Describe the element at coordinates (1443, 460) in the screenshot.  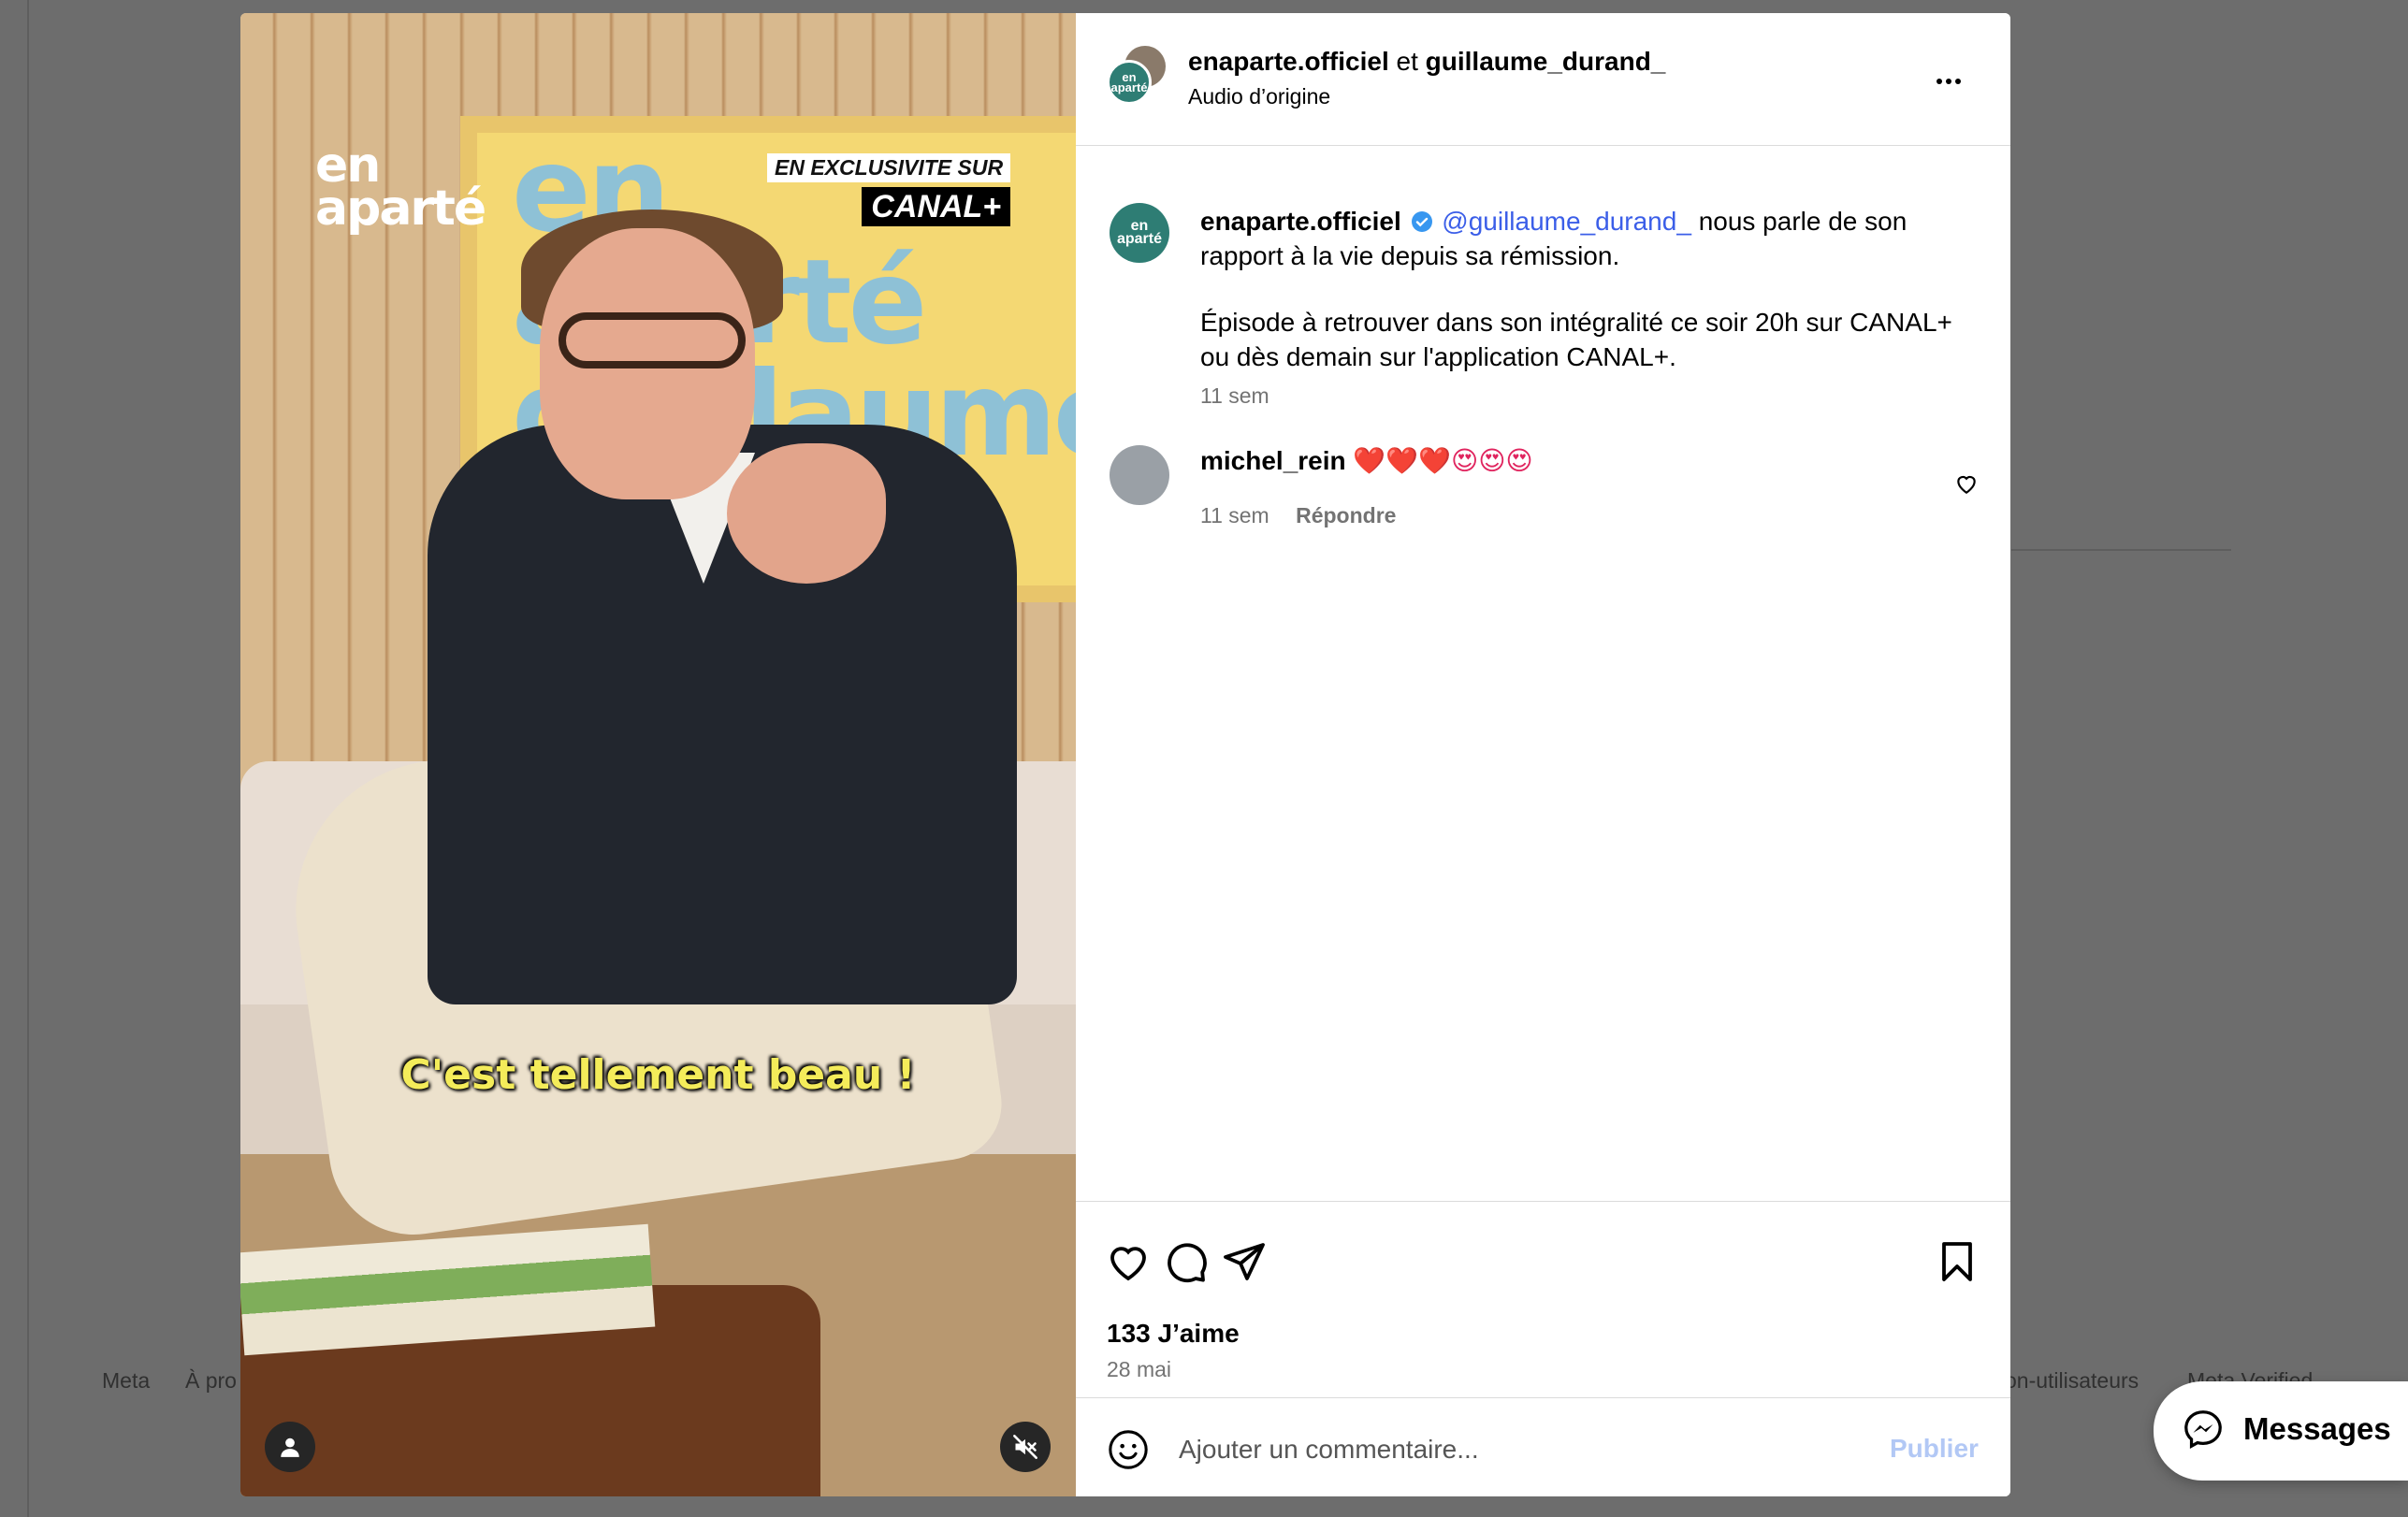
I see `comment-body: ❤️❤️❤️😍😍😍` at that location.